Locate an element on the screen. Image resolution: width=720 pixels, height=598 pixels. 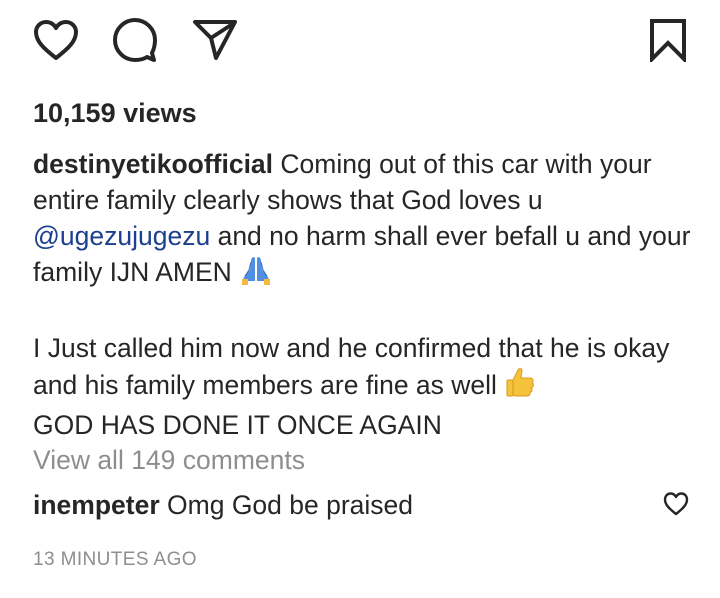
comment-username: inempeter is located at coordinates (96, 505).